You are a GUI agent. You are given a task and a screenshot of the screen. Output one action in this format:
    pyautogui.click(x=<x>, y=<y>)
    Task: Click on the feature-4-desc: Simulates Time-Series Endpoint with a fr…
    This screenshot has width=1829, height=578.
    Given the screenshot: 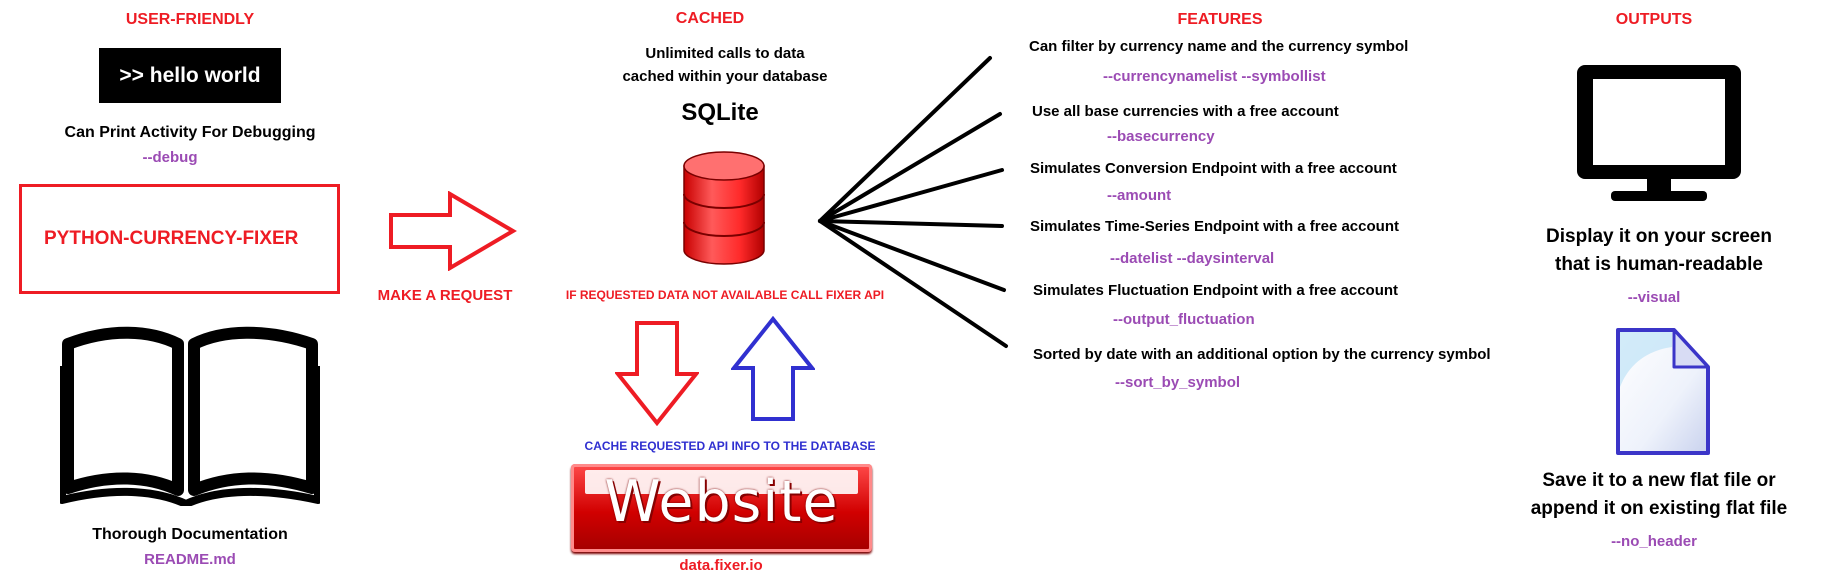 What is the action you would take?
    pyautogui.click(x=1214, y=226)
    